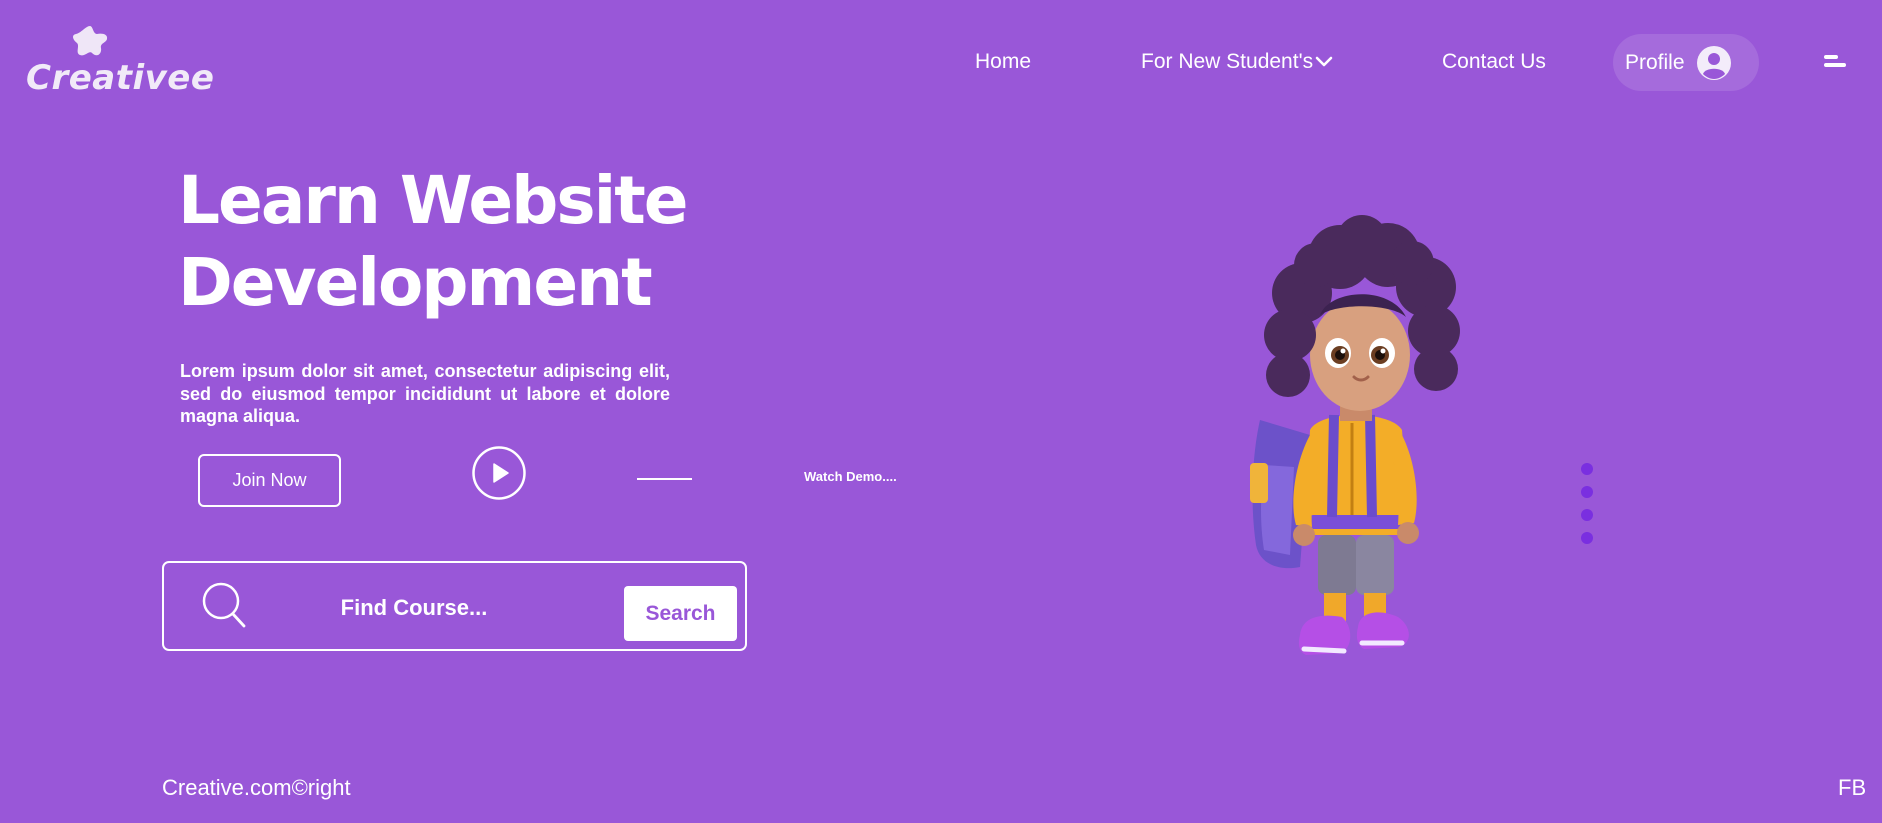  I want to click on menu-lines-icon, so click(1835, 62).